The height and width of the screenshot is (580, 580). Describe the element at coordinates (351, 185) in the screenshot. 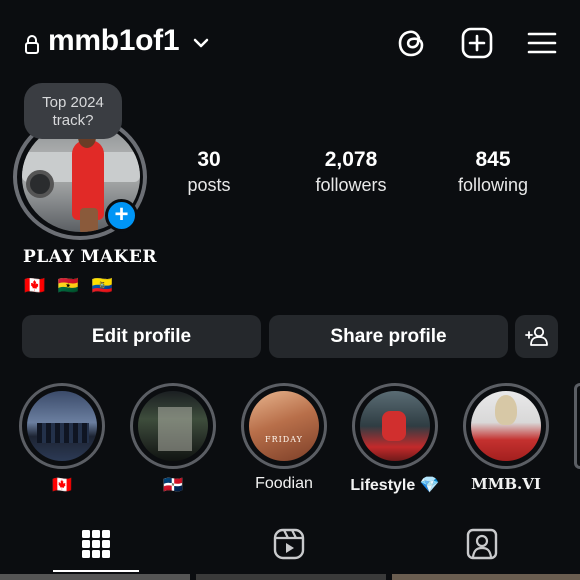

I see `followers-label: followers` at that location.